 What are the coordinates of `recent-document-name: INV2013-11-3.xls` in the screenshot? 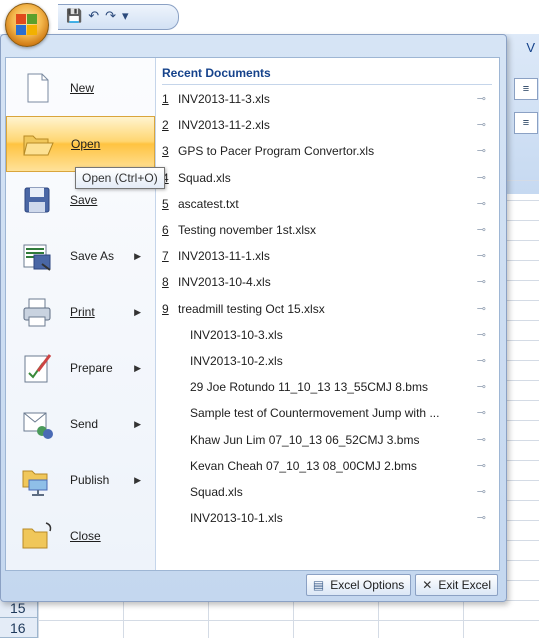 It's located at (224, 99).